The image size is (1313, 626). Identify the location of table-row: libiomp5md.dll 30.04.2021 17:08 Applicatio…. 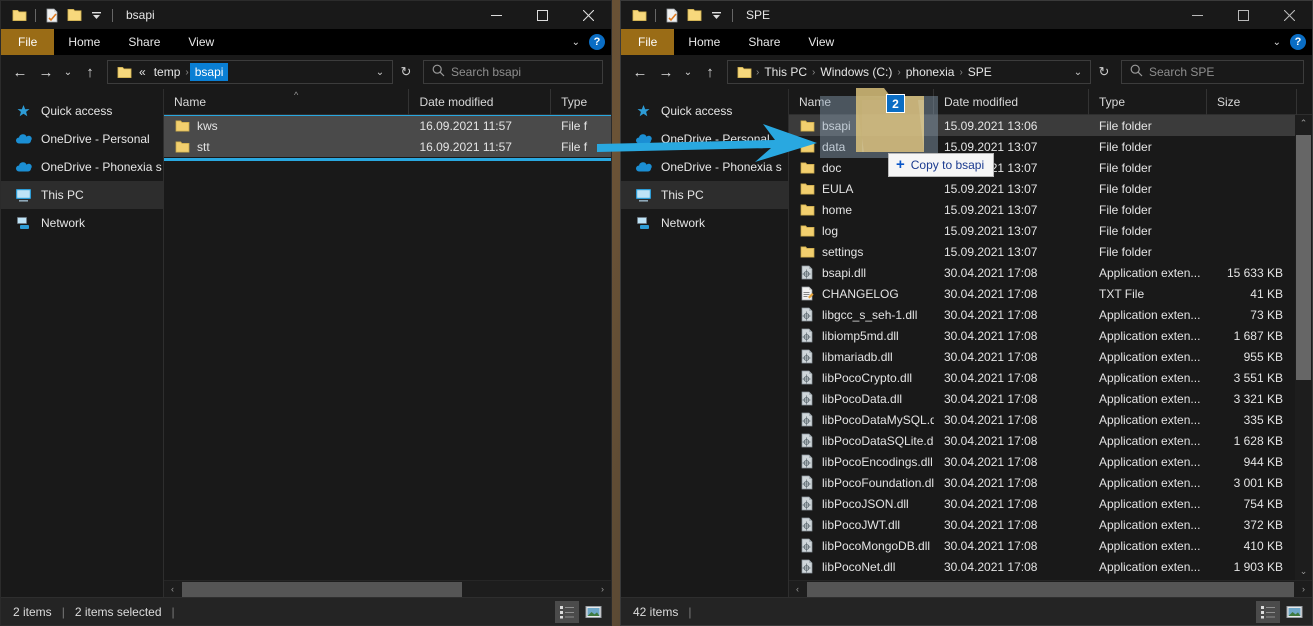
(1050, 335).